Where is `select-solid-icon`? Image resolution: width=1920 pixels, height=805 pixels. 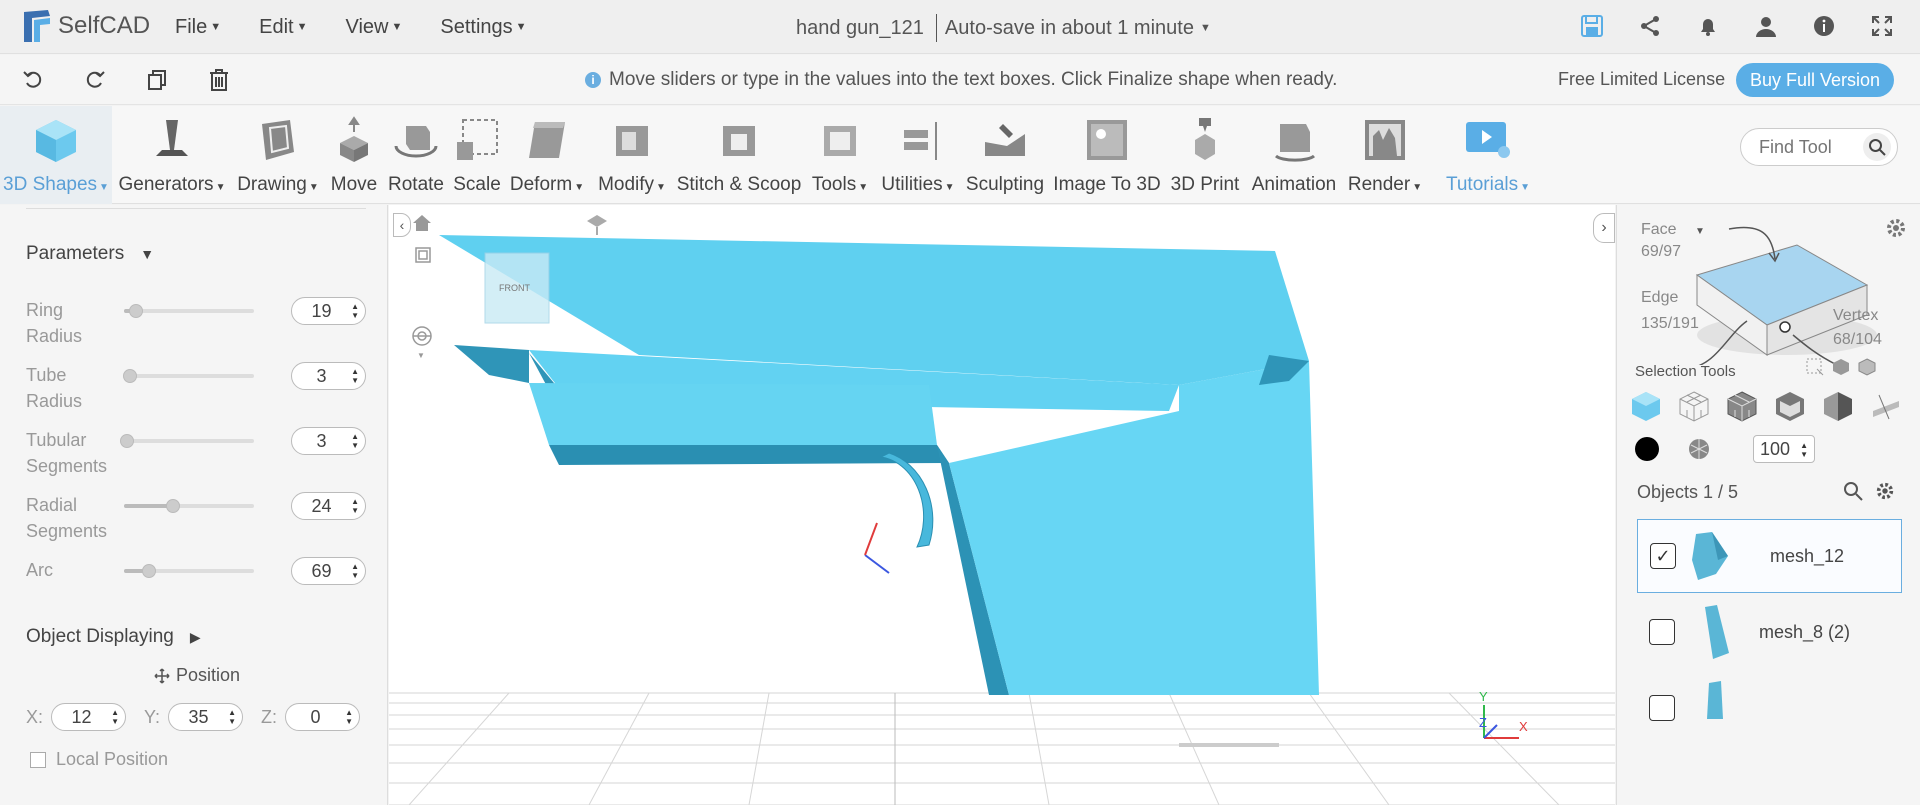
select-solid-icon is located at coordinates (1867, 369).